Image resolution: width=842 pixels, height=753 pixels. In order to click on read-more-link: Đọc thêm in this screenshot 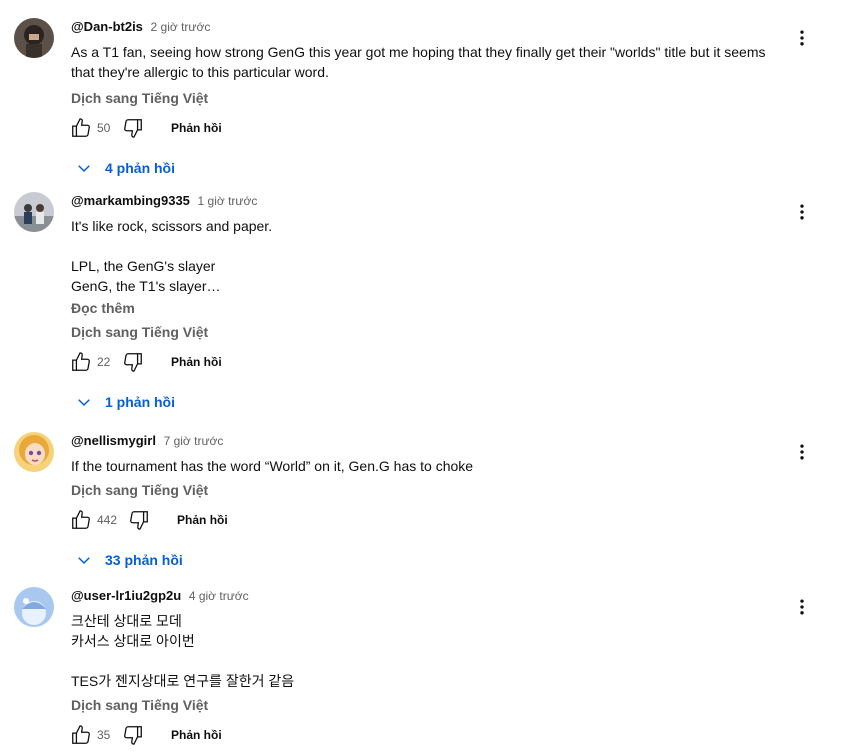, I will do `click(426, 308)`.